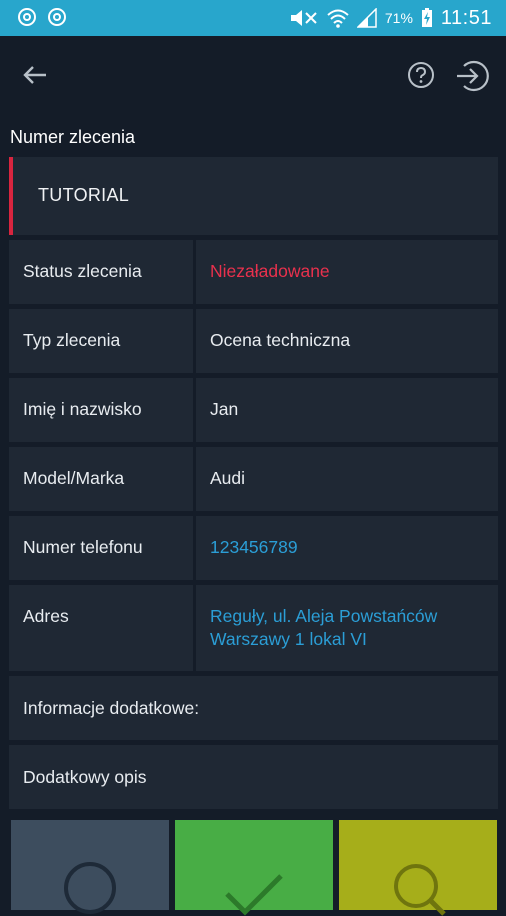 This screenshot has height=916, width=506. I want to click on type-value: Ocena techniczna, so click(280, 340).